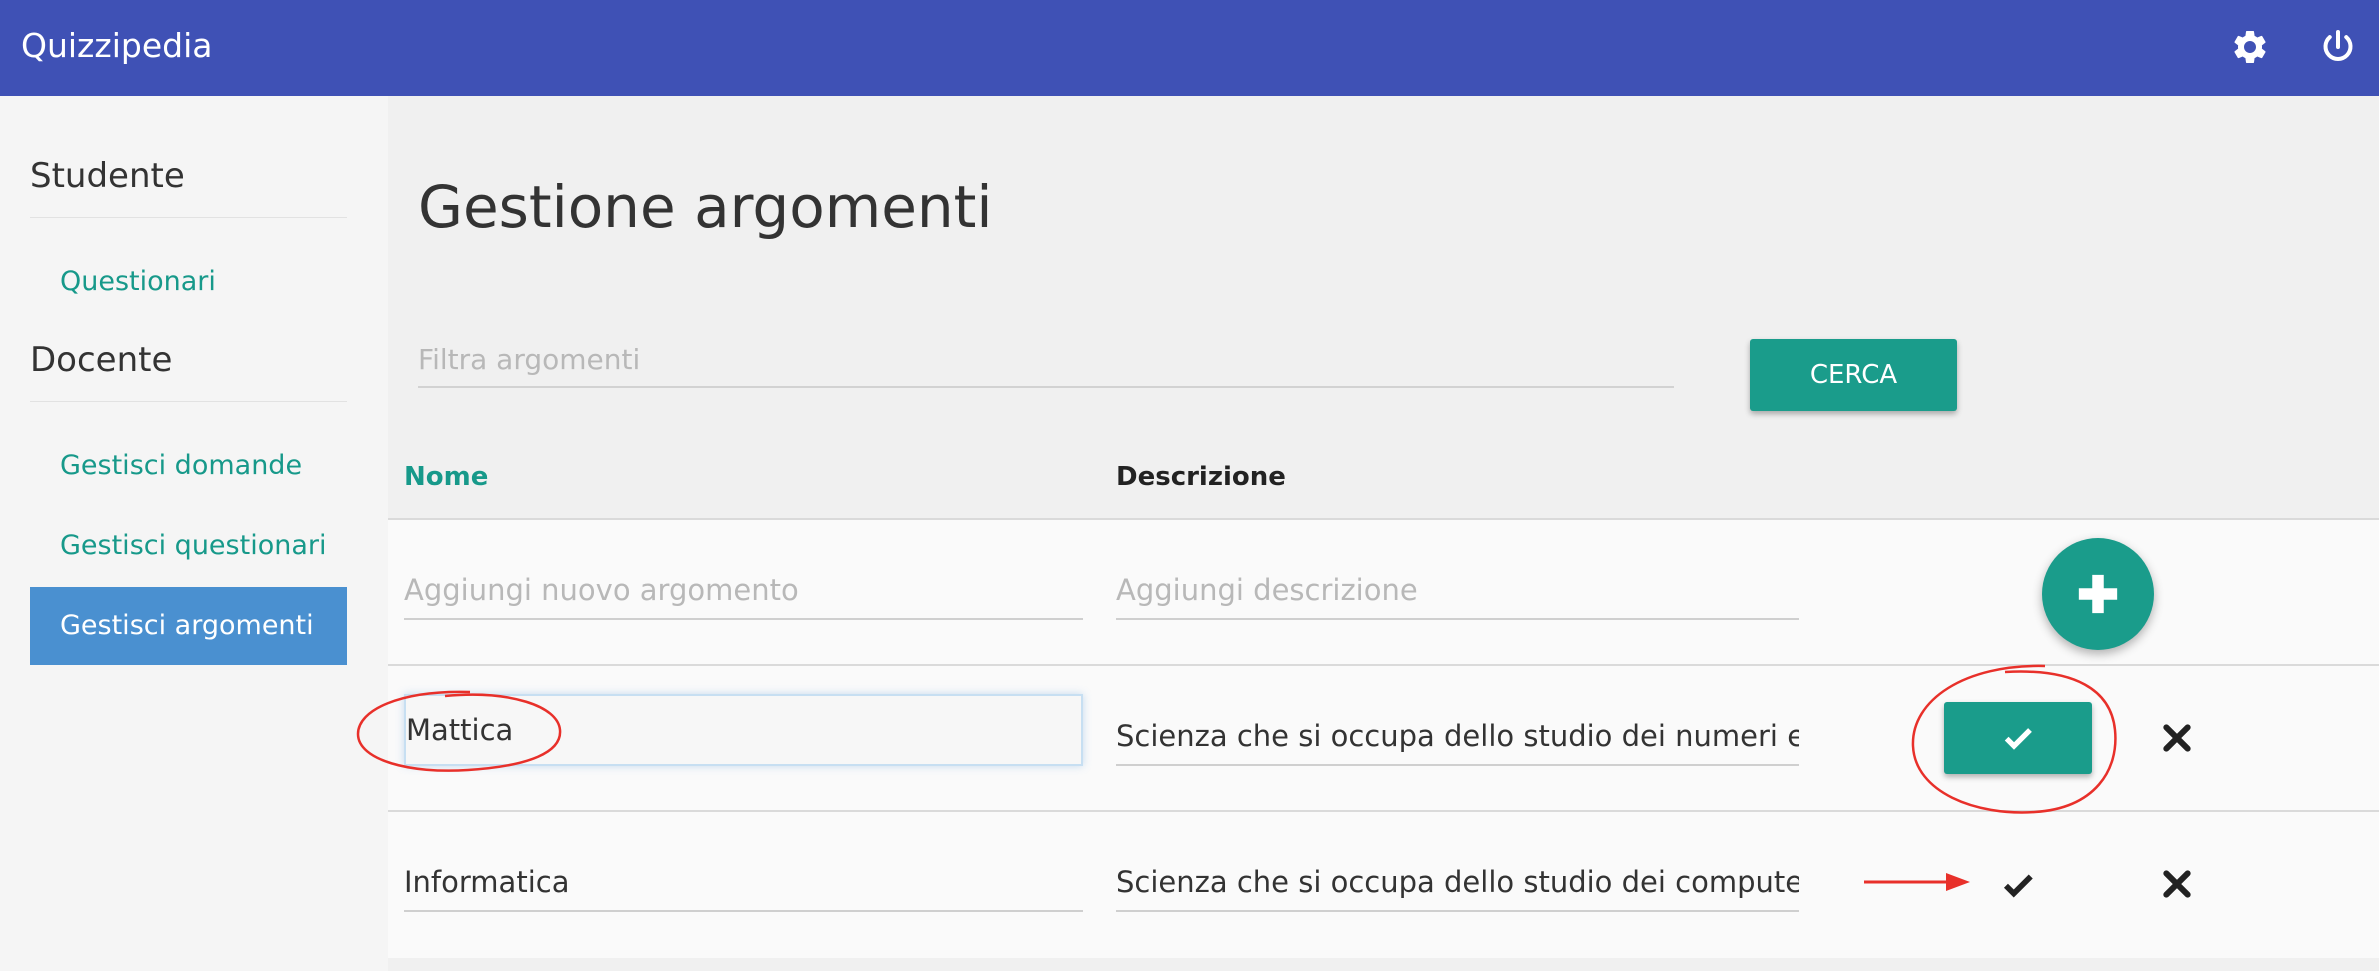 This screenshot has width=2379, height=971. Describe the element at coordinates (1853, 375) in the screenshot. I see `search-button: CERCA` at that location.